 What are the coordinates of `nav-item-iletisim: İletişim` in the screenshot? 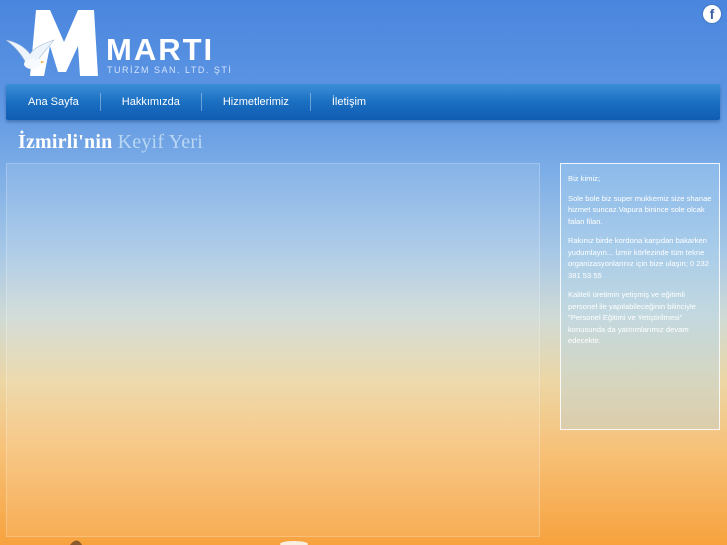 It's located at (349, 102).